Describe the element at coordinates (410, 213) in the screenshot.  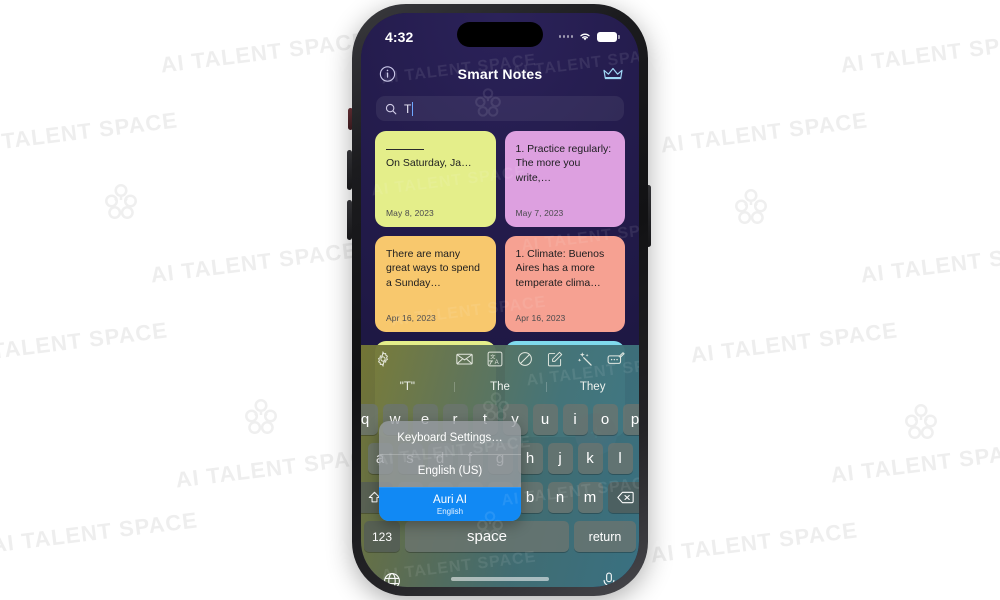
I see `note-date: May 8, 2023` at that location.